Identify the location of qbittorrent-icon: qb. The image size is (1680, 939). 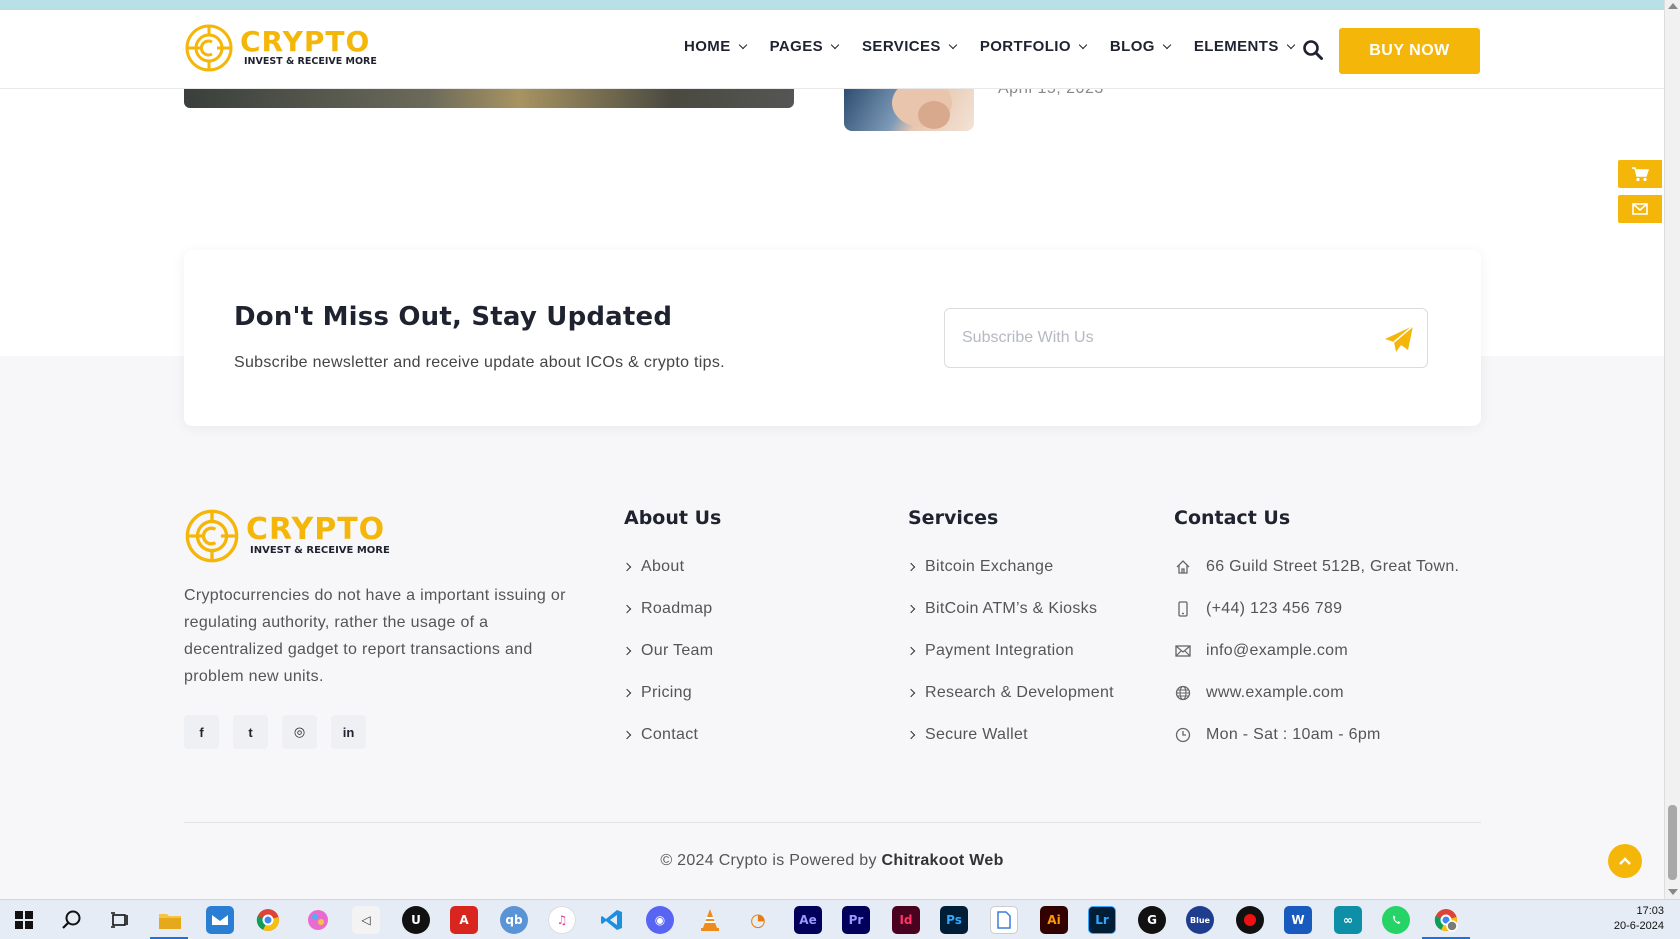
(514, 920).